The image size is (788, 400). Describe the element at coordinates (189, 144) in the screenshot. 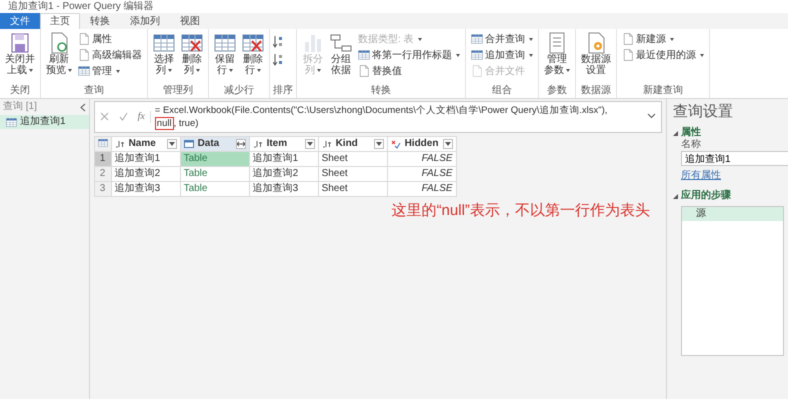

I see `table-type-icon` at that location.